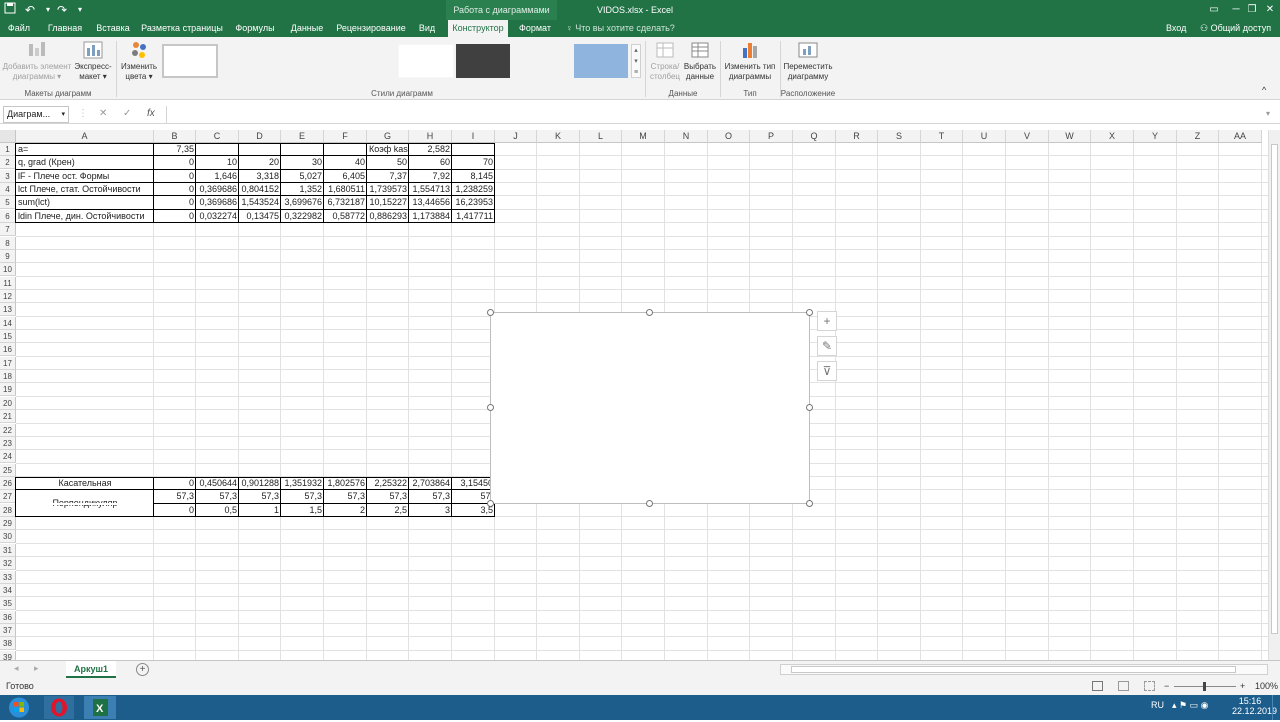 This screenshot has height=722, width=1280. Describe the element at coordinates (345, 216) in the screenshot. I see `cell: 0,58772` at that location.